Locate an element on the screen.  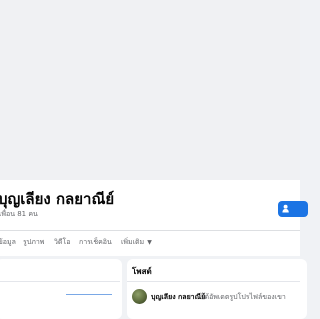
posts-divider is located at coordinates (213, 281).